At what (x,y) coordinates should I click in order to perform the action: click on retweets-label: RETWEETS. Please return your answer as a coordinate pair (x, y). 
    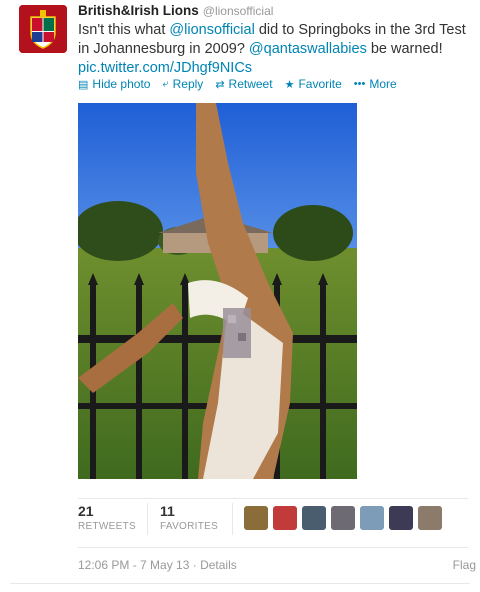
    Looking at the image, I should click on (107, 526).